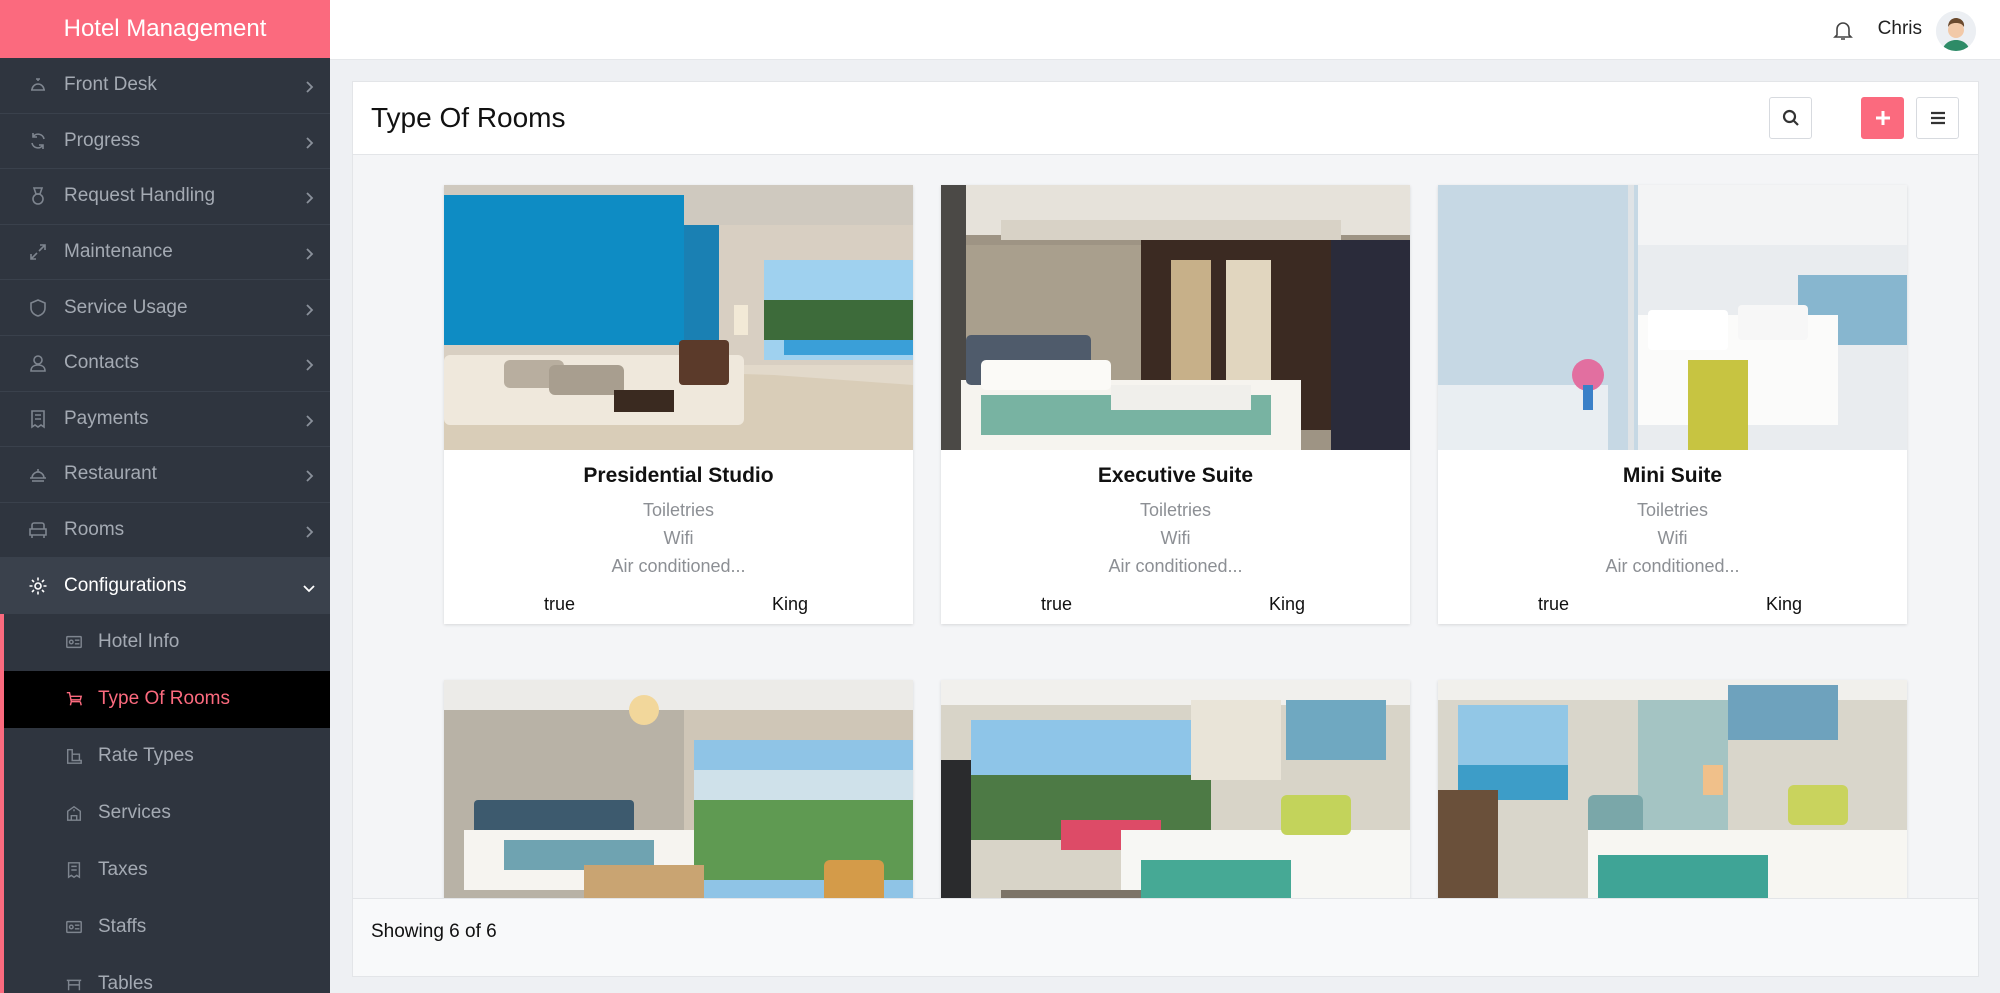 The width and height of the screenshot is (2000, 993). I want to click on sidebar-item-label: Taxes, so click(123, 870).